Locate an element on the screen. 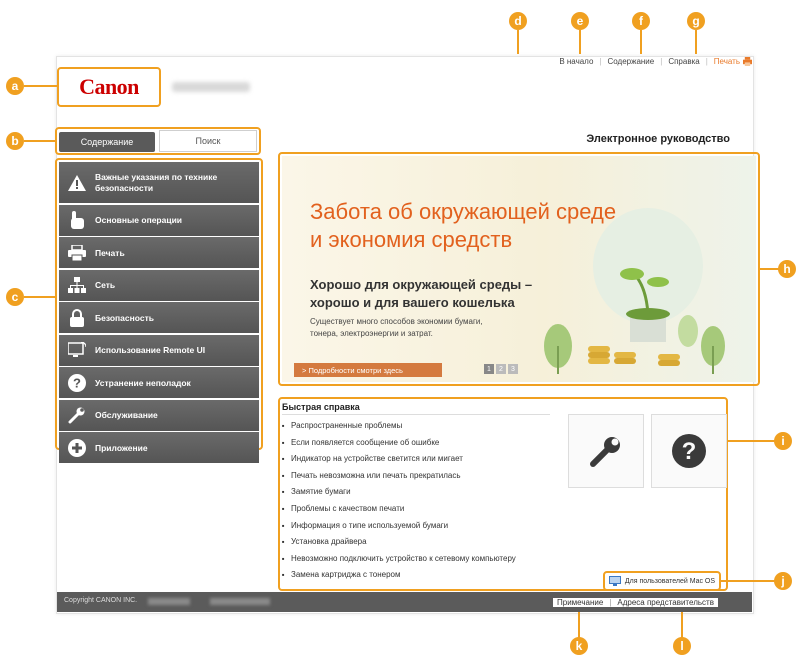 This screenshot has width=800, height=658. troubleshooting-tile: ? is located at coordinates (689, 451).